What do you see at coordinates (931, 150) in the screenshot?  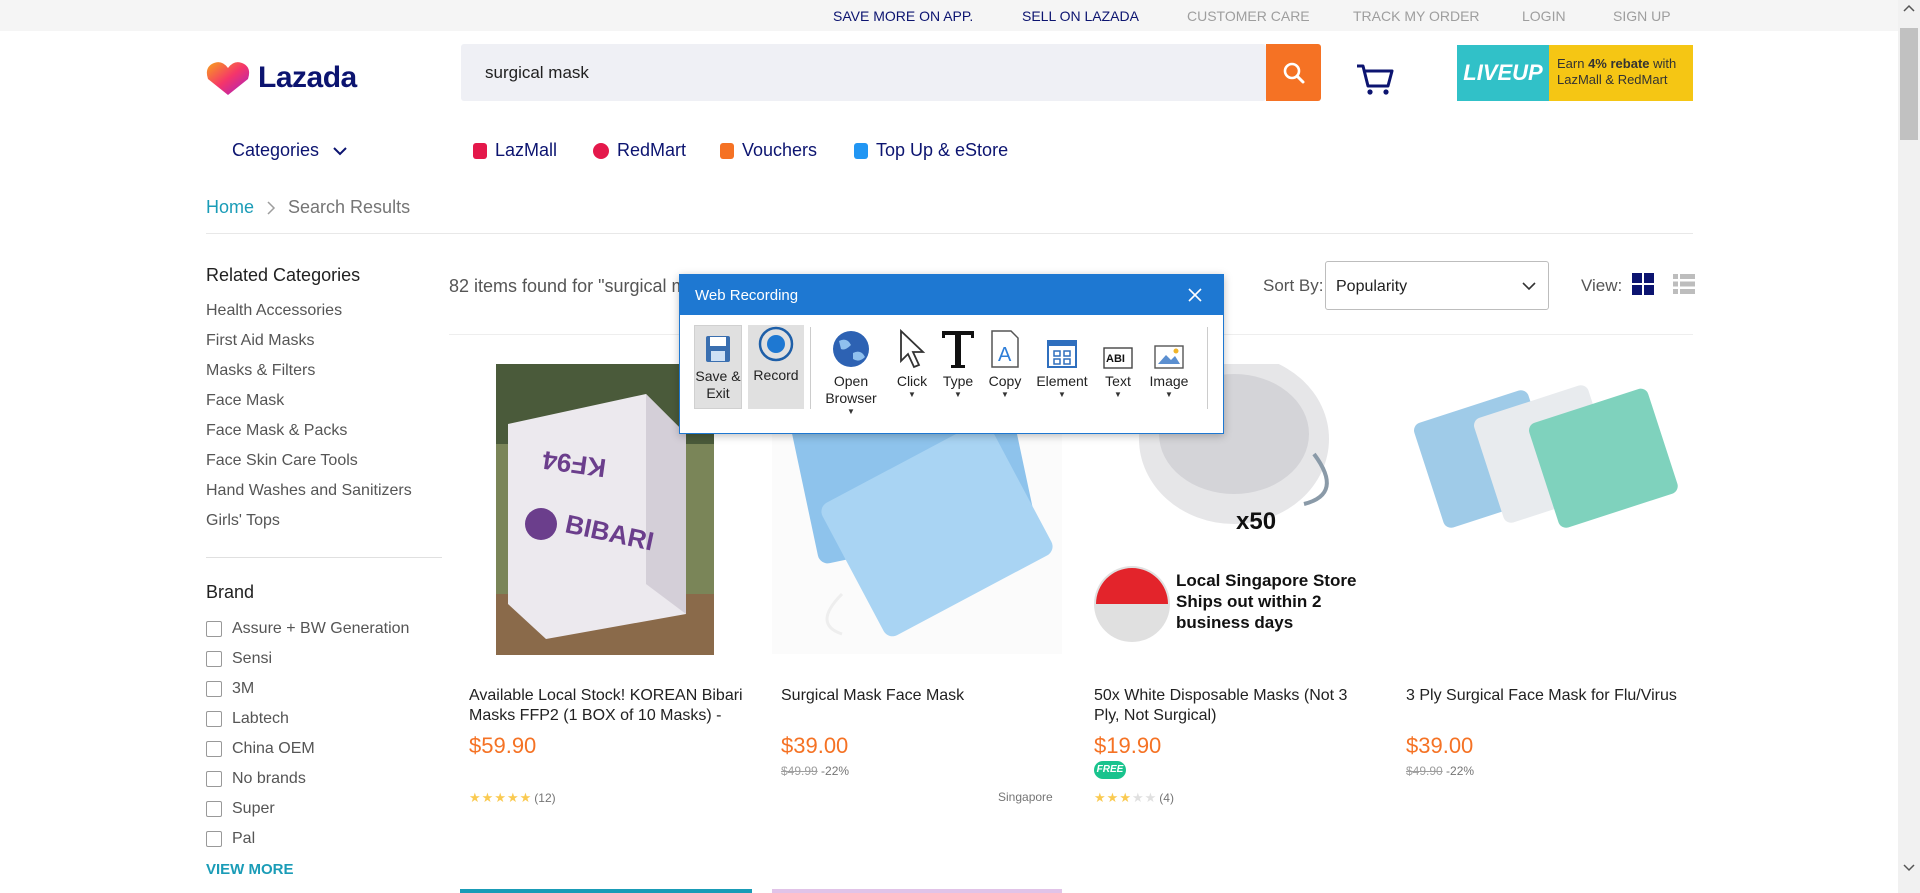 I see `nav-item-top-up: Top Up & eStore` at bounding box center [931, 150].